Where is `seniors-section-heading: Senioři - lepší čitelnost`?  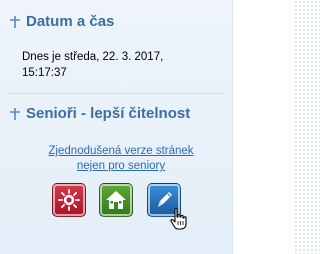
seniors-section-heading: Senioři - lepší čitelnost is located at coordinates (99, 113).